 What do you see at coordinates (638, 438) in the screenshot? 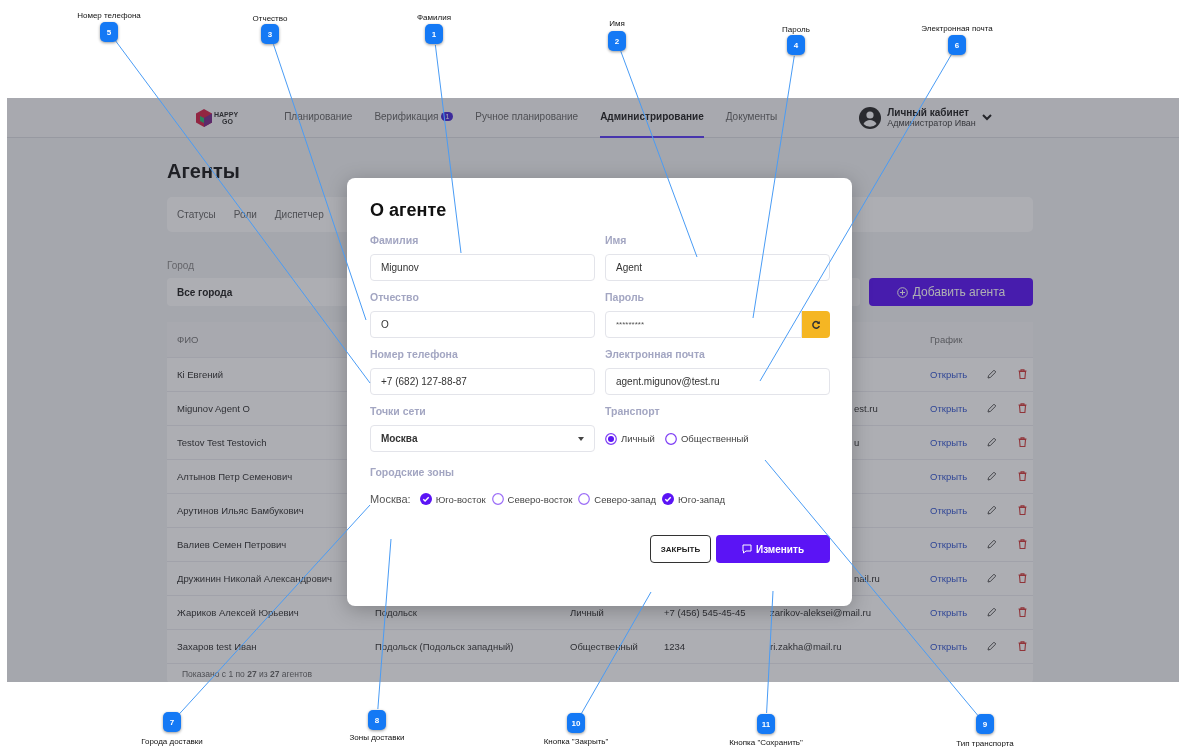
I see `radio-label: Личный` at bounding box center [638, 438].